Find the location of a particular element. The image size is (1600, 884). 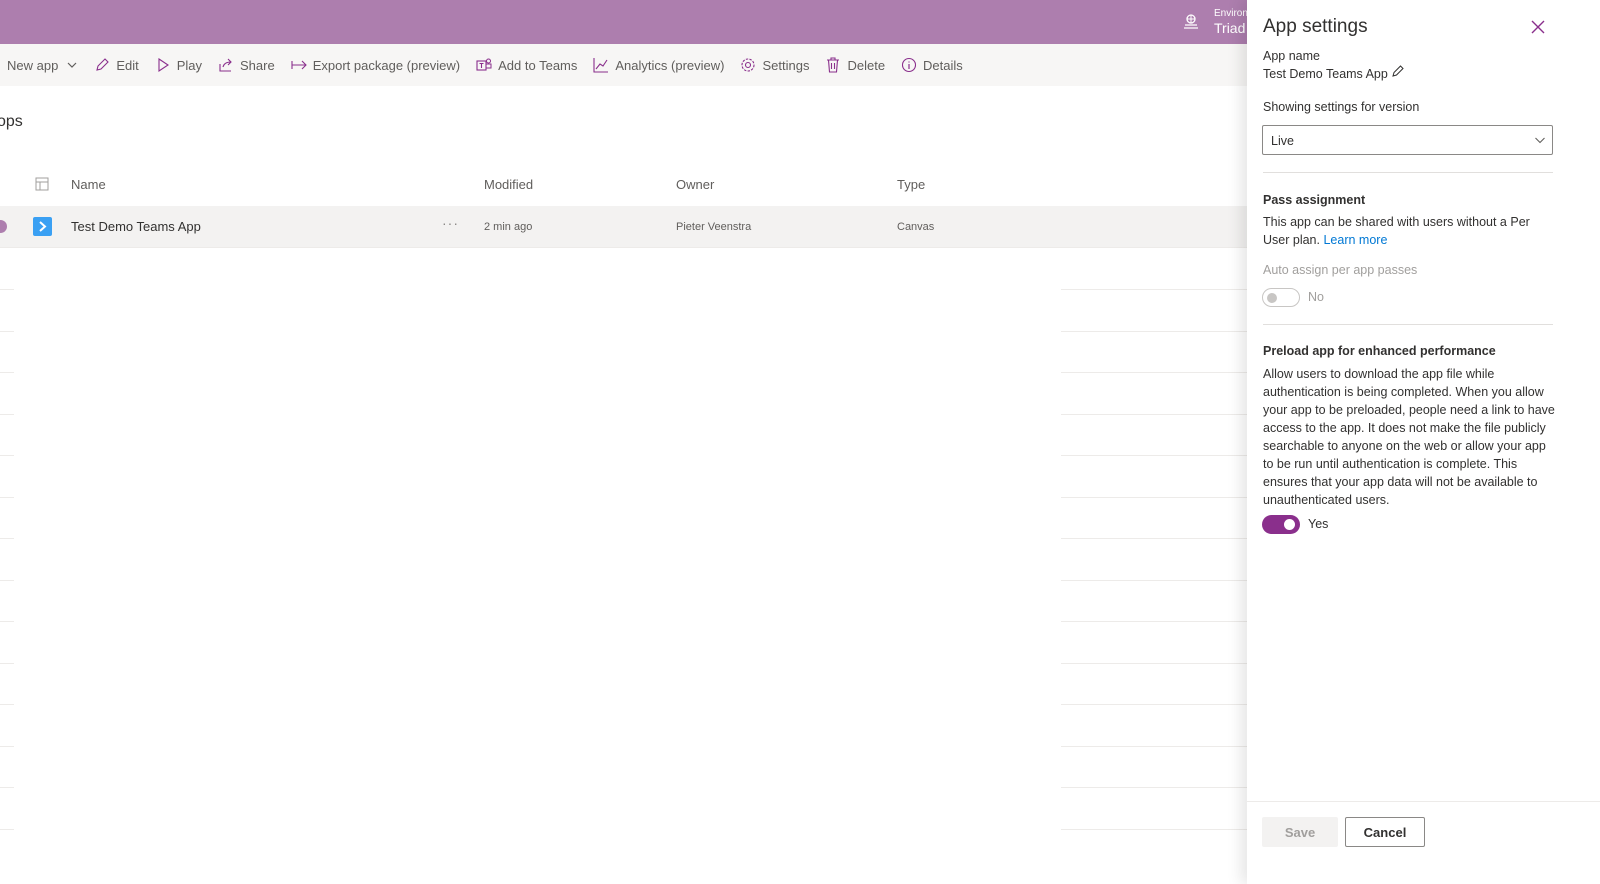

type-cell: Canvas is located at coordinates (916, 227).